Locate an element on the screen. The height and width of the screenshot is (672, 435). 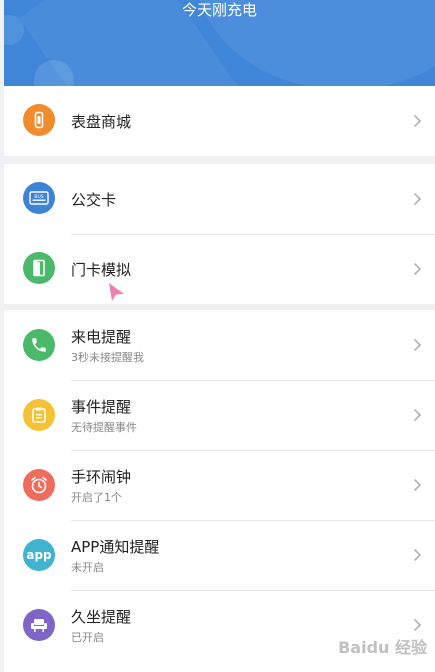
app-icon: app is located at coordinates (39, 555).